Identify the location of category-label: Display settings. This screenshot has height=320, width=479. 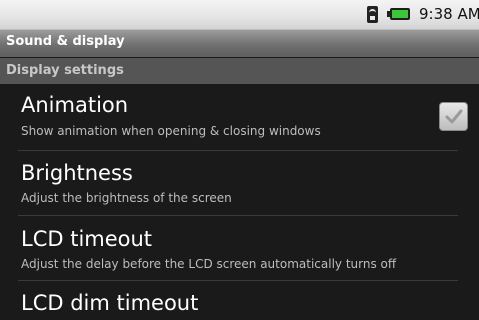
(65, 70).